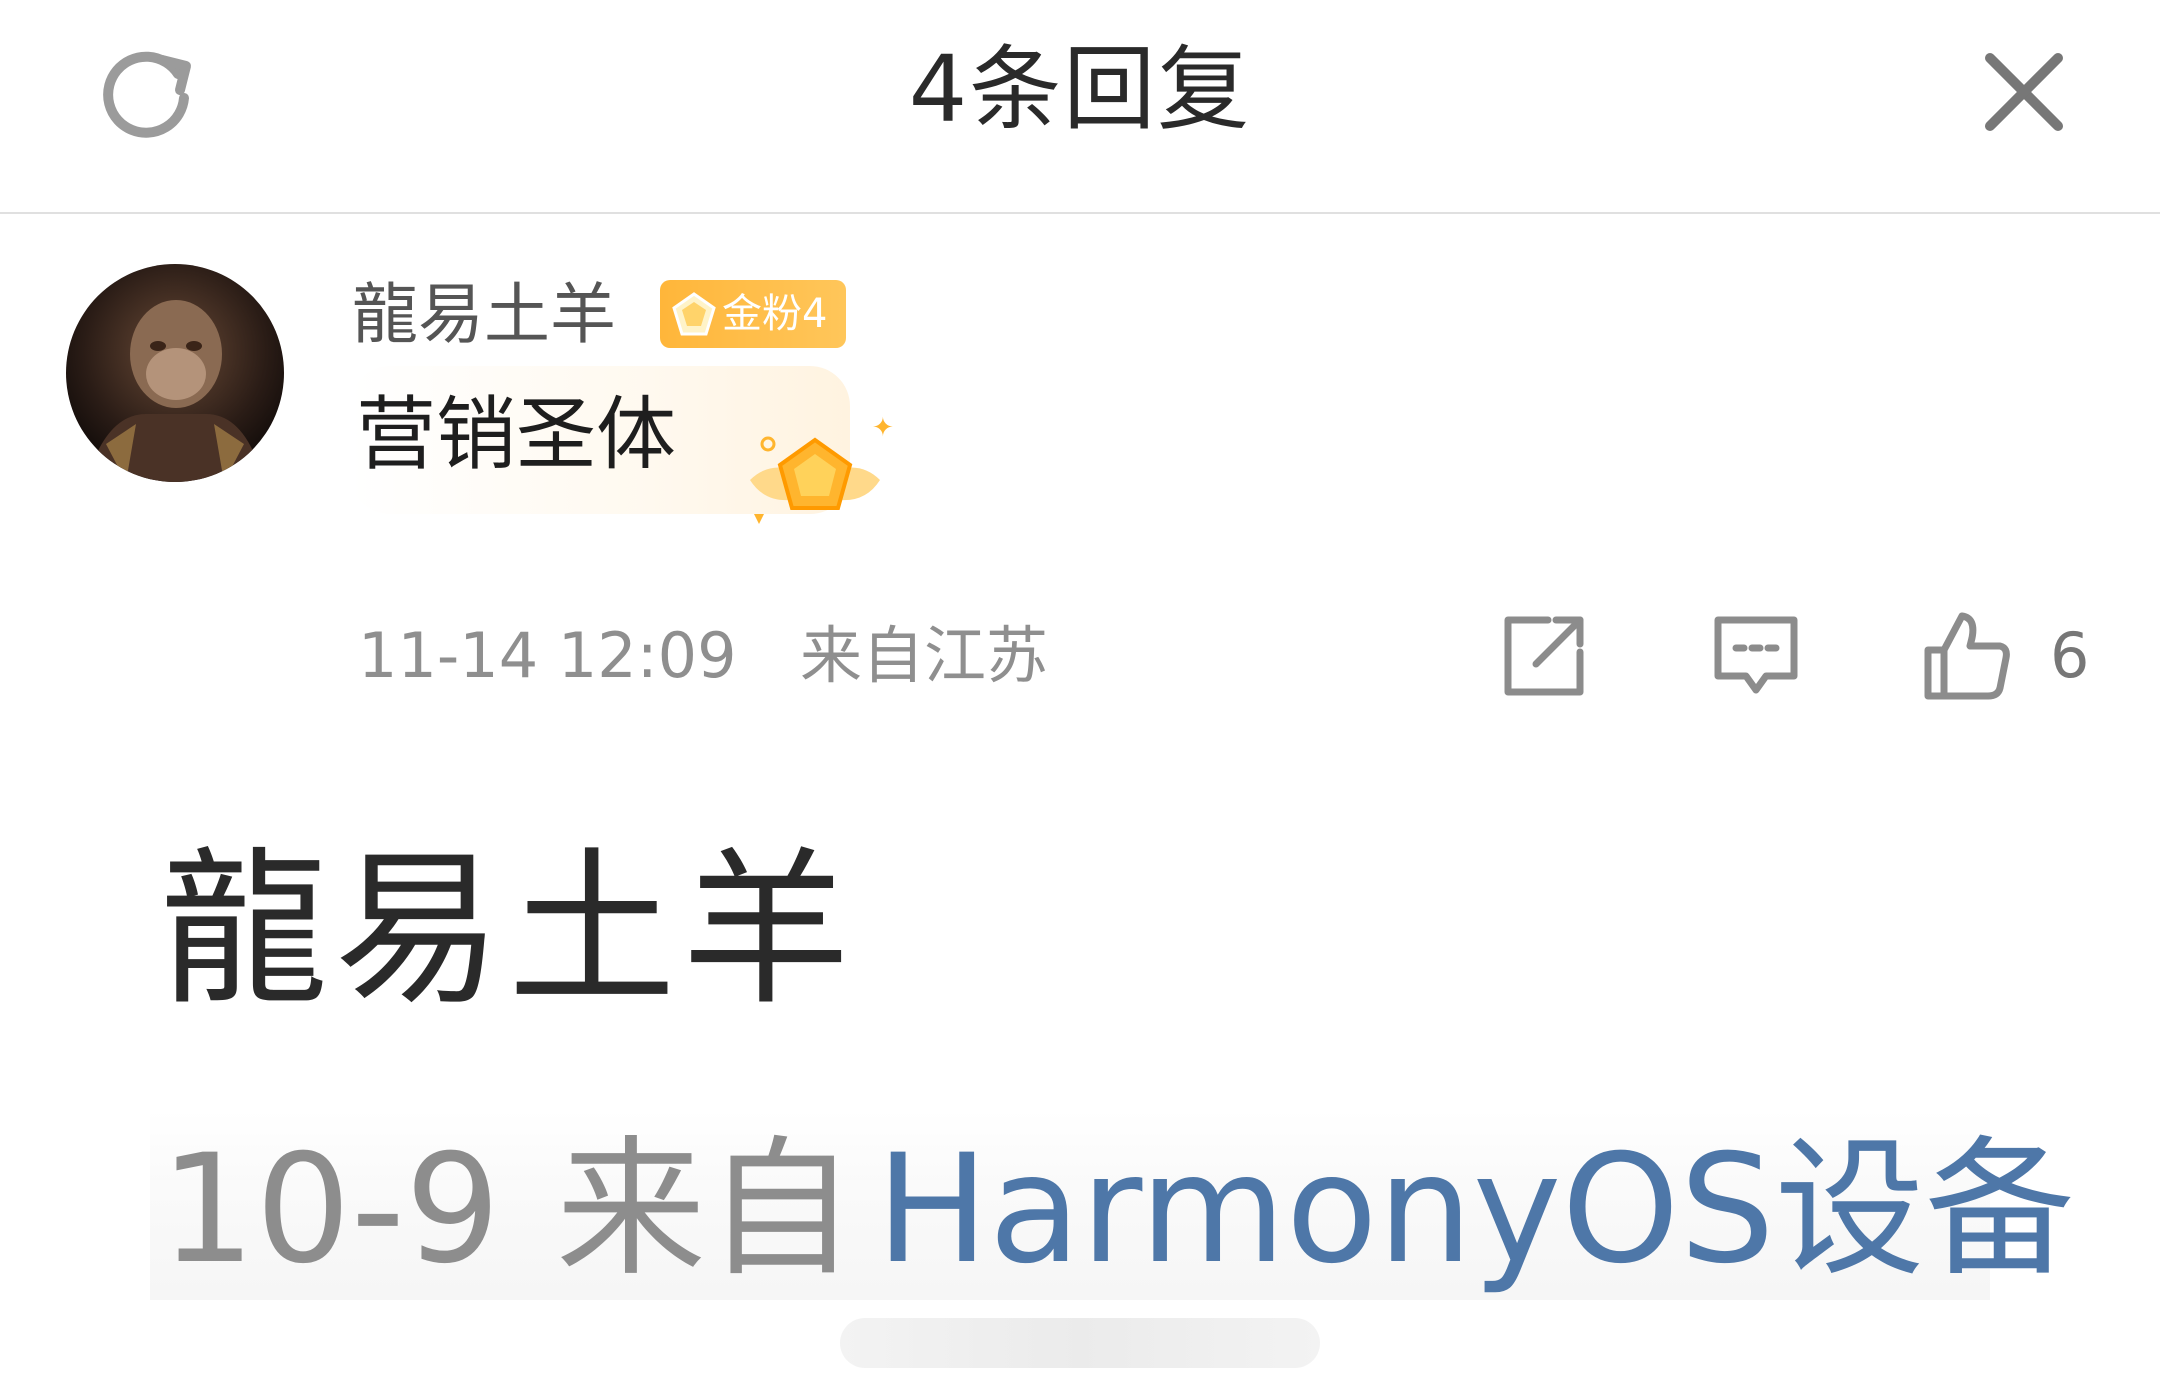  What do you see at coordinates (508, 930) in the screenshot?
I see `overlay-username: 龍易土羊` at bounding box center [508, 930].